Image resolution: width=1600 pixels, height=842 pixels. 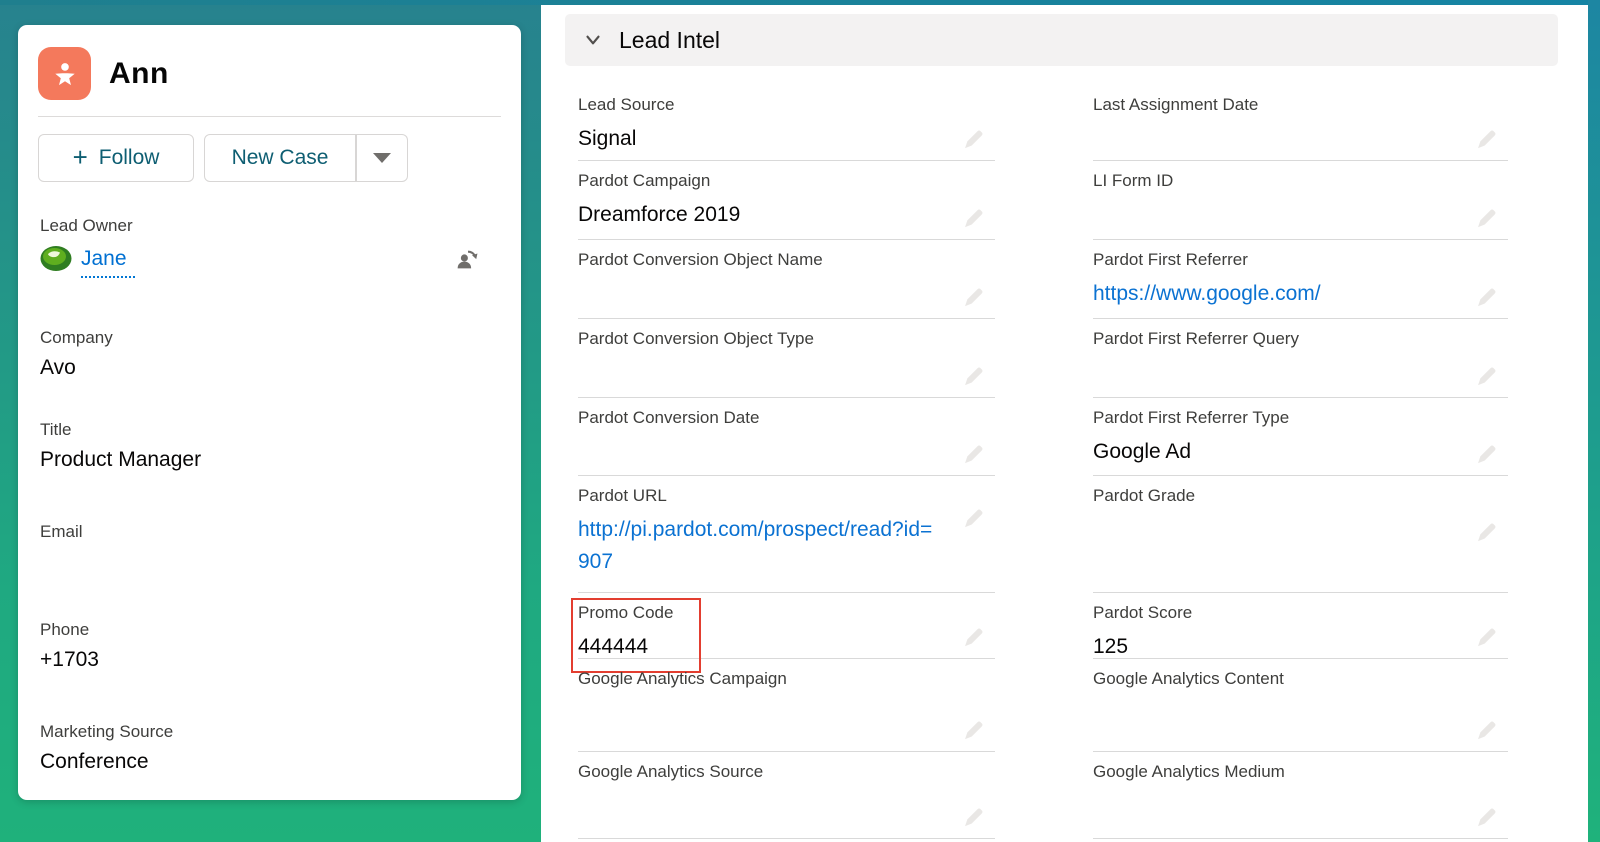 I want to click on field-value: Signal, so click(x=607, y=138).